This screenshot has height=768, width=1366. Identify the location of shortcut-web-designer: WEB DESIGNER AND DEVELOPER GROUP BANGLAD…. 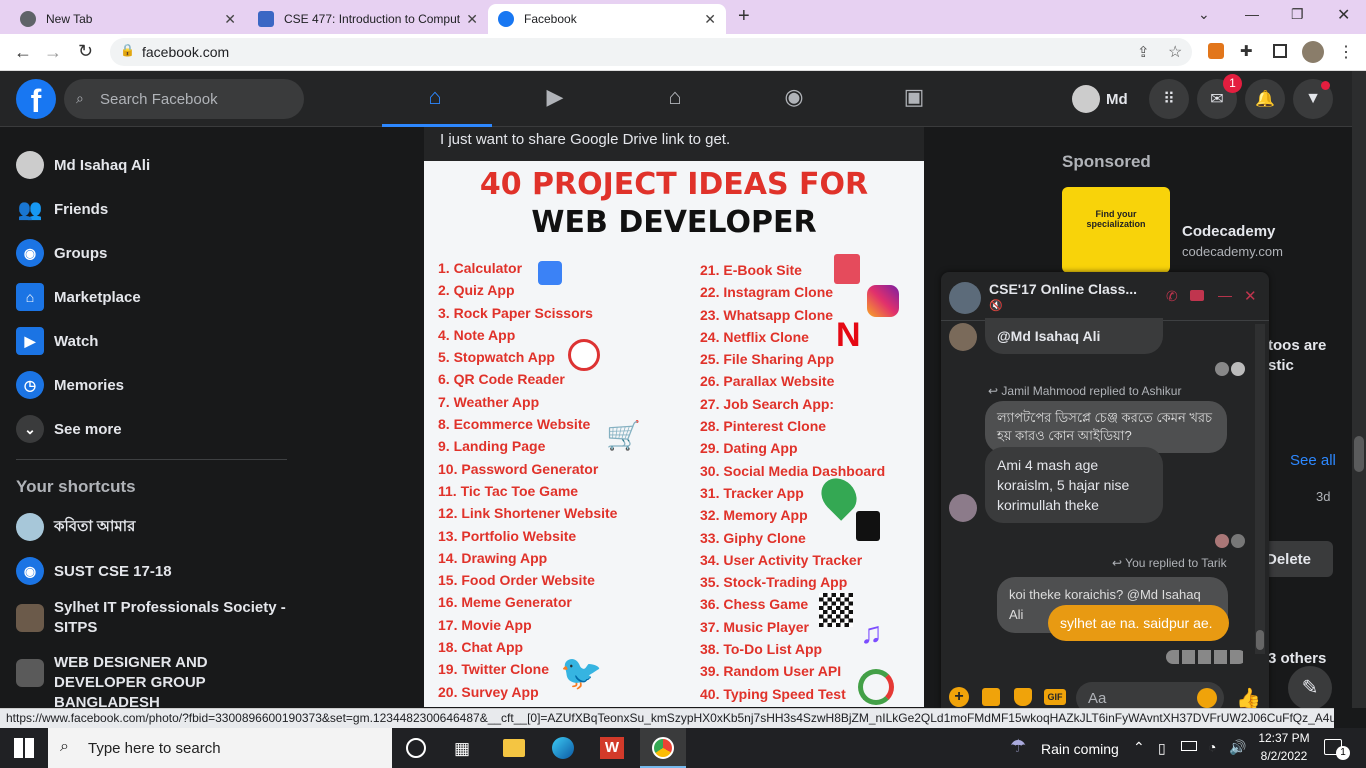
(156, 682).